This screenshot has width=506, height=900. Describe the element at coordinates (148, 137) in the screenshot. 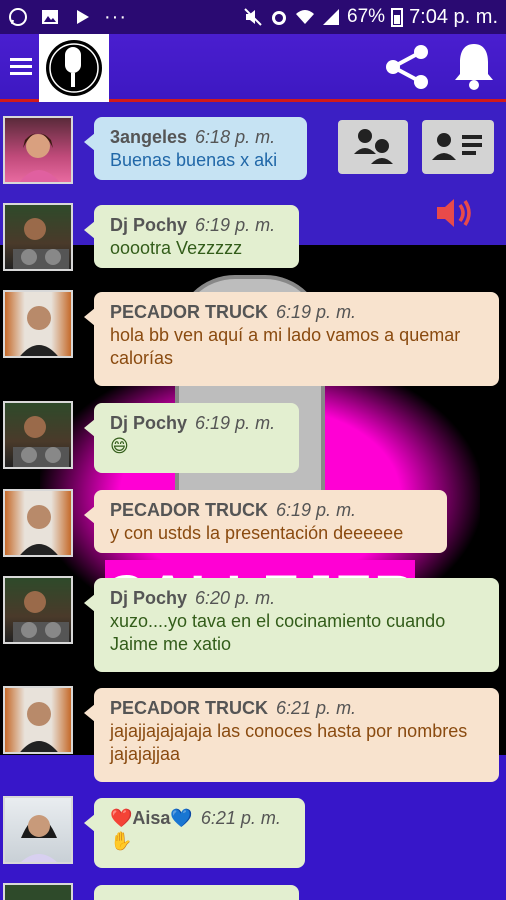

I see `message-username: 3angeles` at that location.